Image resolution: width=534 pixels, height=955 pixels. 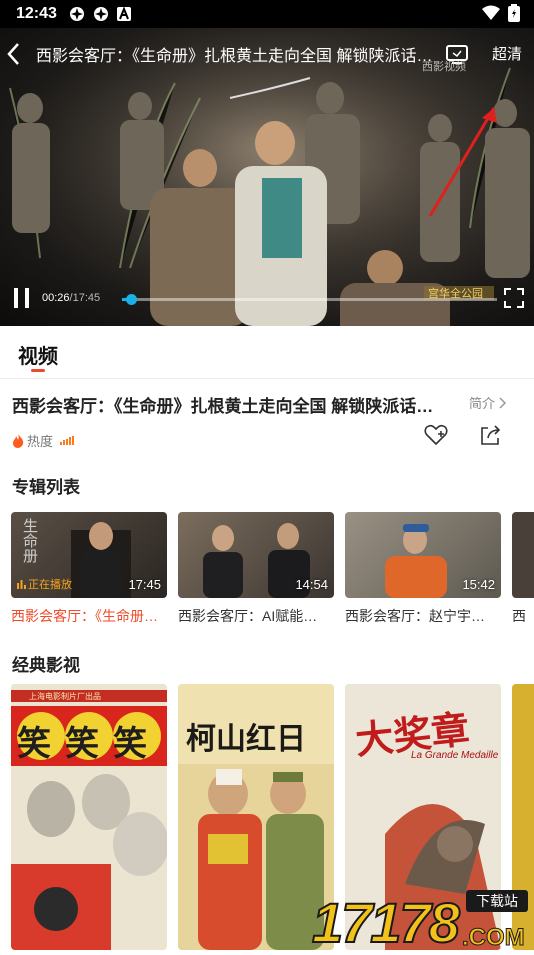 What do you see at coordinates (514, 13) in the screenshot?
I see `battery-icon` at bounding box center [514, 13].